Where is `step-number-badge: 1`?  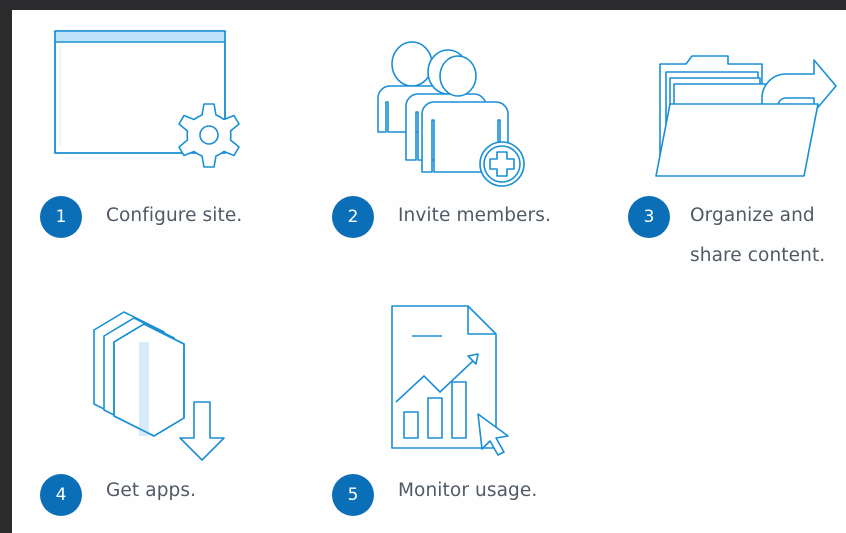 step-number-badge: 1 is located at coordinates (61, 217).